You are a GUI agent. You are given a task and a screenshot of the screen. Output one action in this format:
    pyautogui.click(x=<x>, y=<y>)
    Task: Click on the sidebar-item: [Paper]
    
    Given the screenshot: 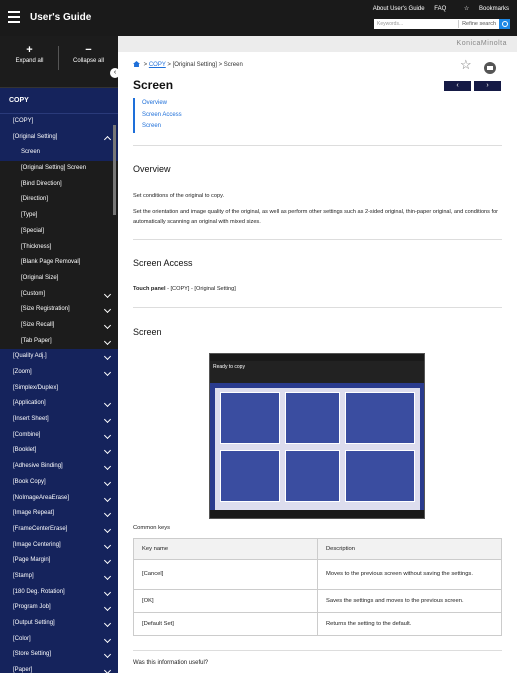 What is the action you would take?
    pyautogui.click(x=59, y=668)
    